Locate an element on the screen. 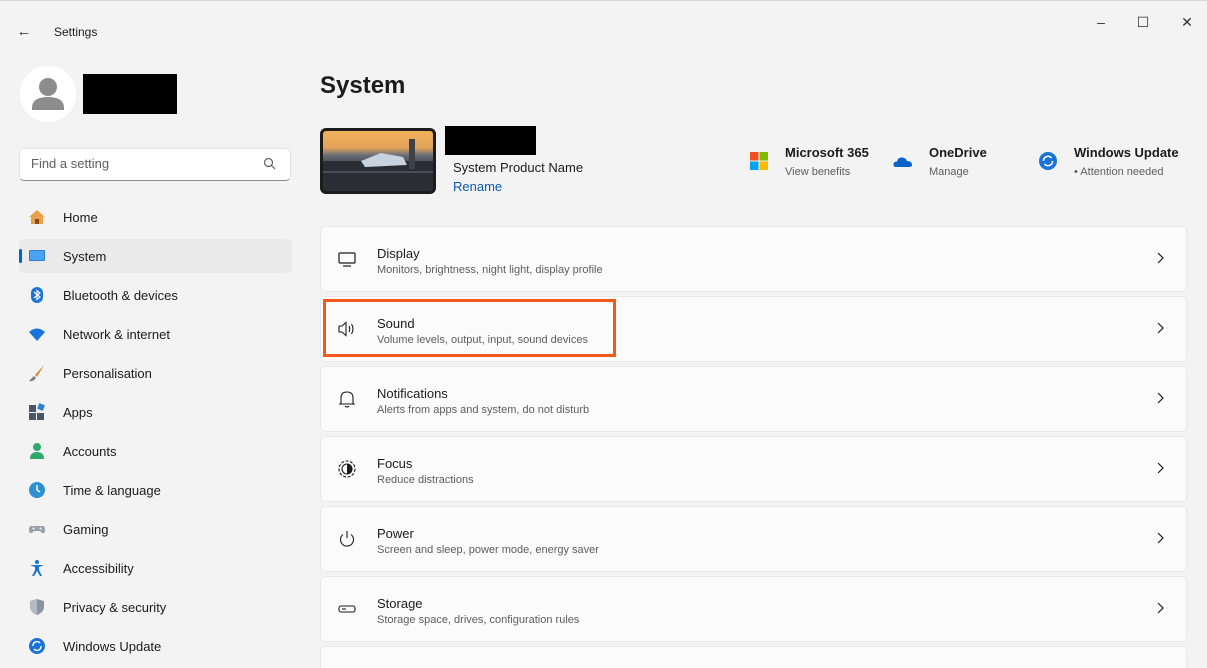 The image size is (1207, 668). wifi-icon is located at coordinates (37, 334).